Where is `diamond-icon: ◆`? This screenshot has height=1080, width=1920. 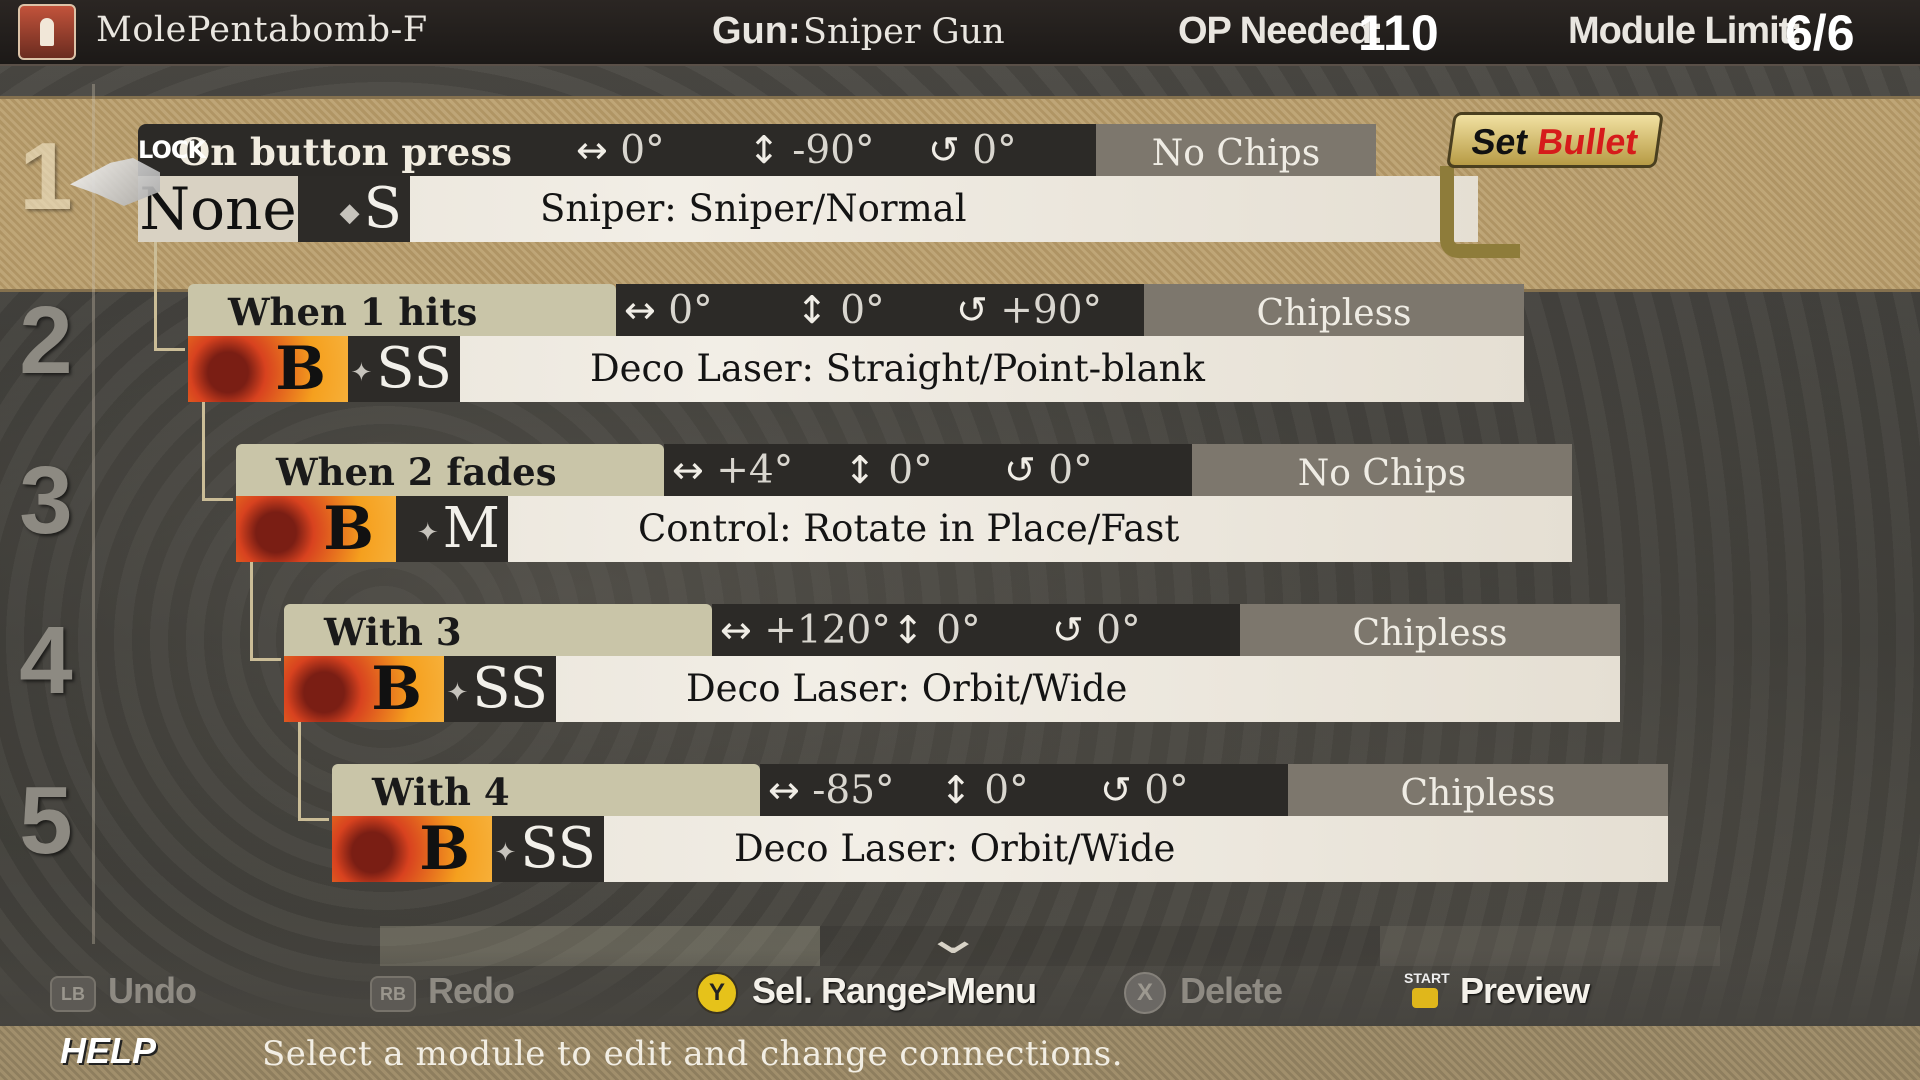
diamond-icon: ◆ is located at coordinates (349, 212).